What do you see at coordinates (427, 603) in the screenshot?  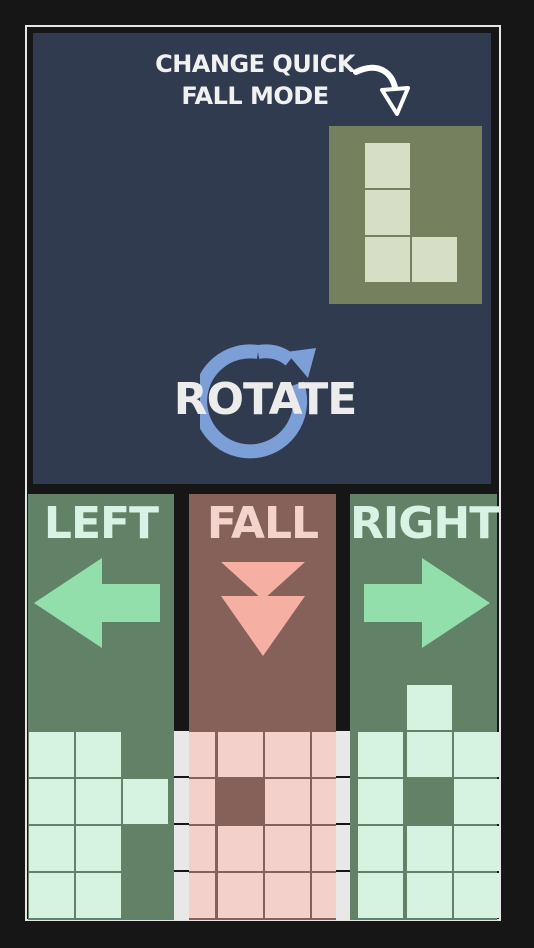 I see `arrow-right-icon` at bounding box center [427, 603].